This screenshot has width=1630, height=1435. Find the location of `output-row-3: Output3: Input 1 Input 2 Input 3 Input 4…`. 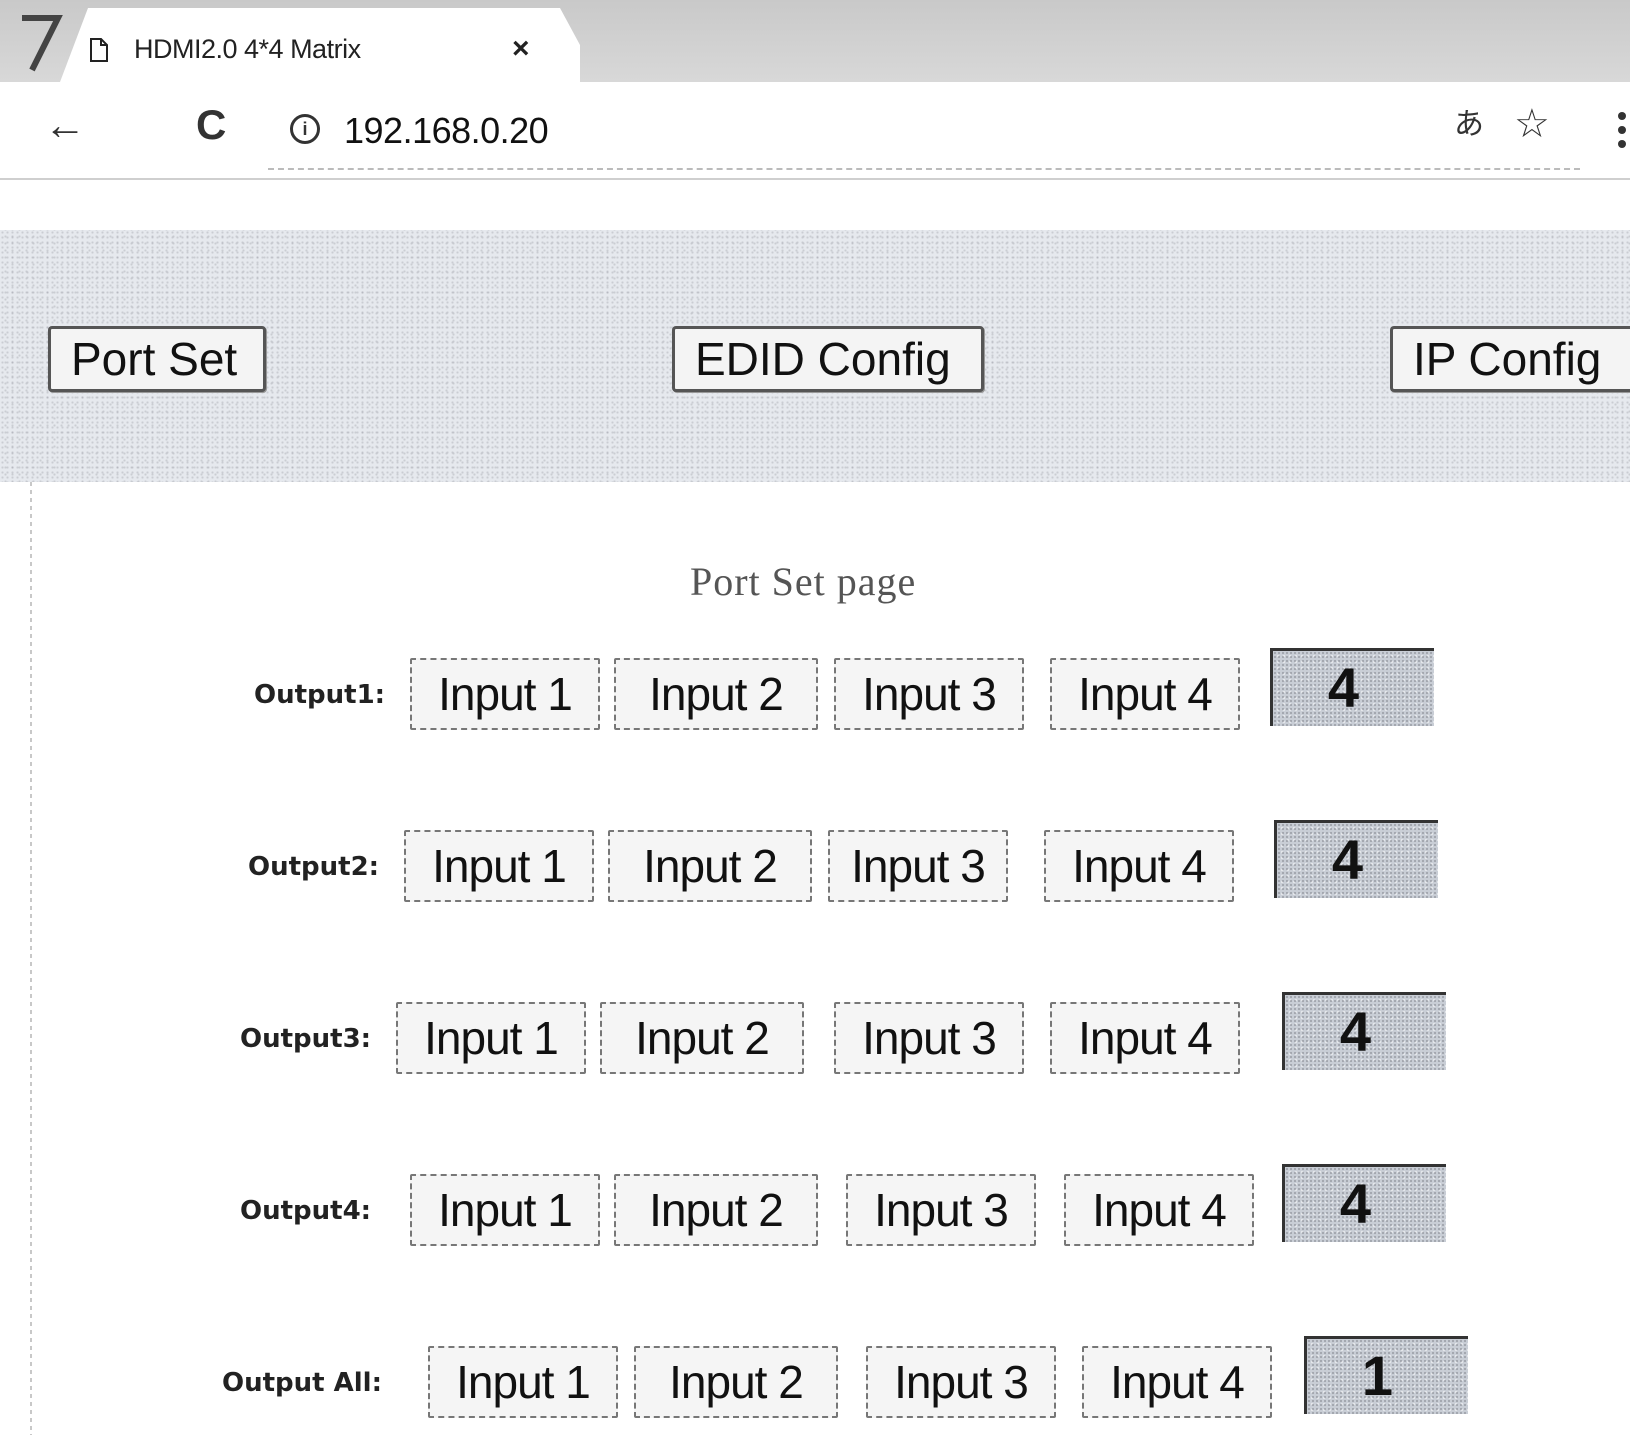

output-row-3: Output3: Input 1 Input 2 Input 3 Input 4… is located at coordinates (815, 1035).